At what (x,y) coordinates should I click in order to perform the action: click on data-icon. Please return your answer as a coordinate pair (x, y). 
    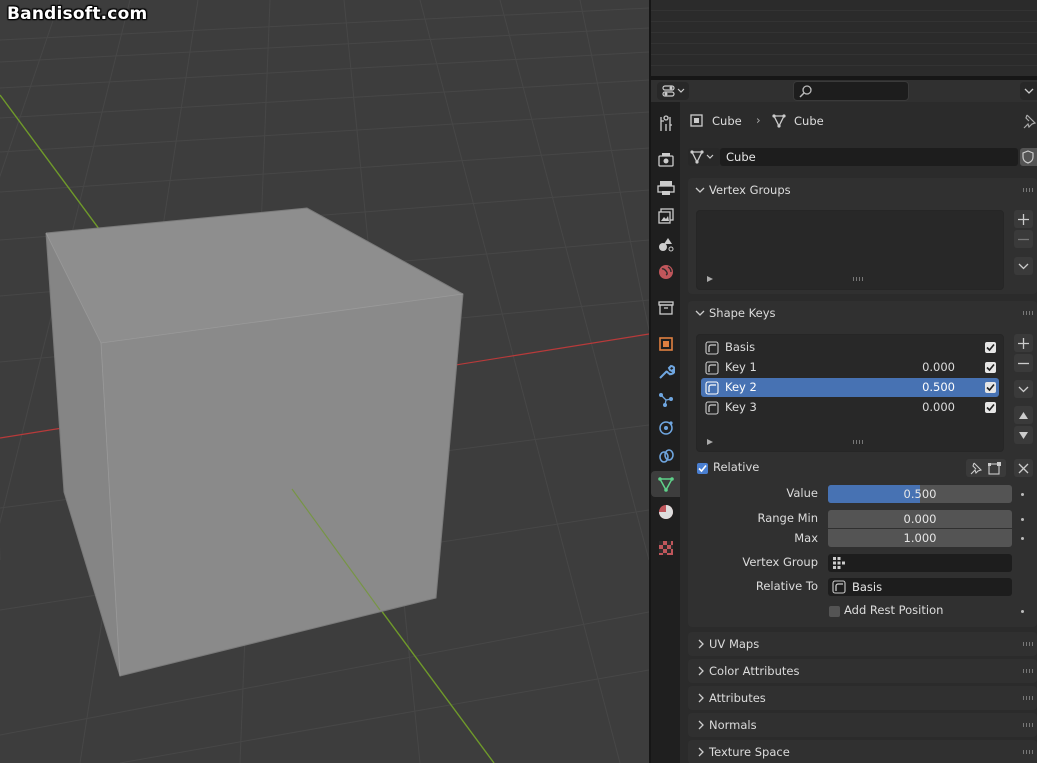
    Looking at the image, I should click on (666, 484).